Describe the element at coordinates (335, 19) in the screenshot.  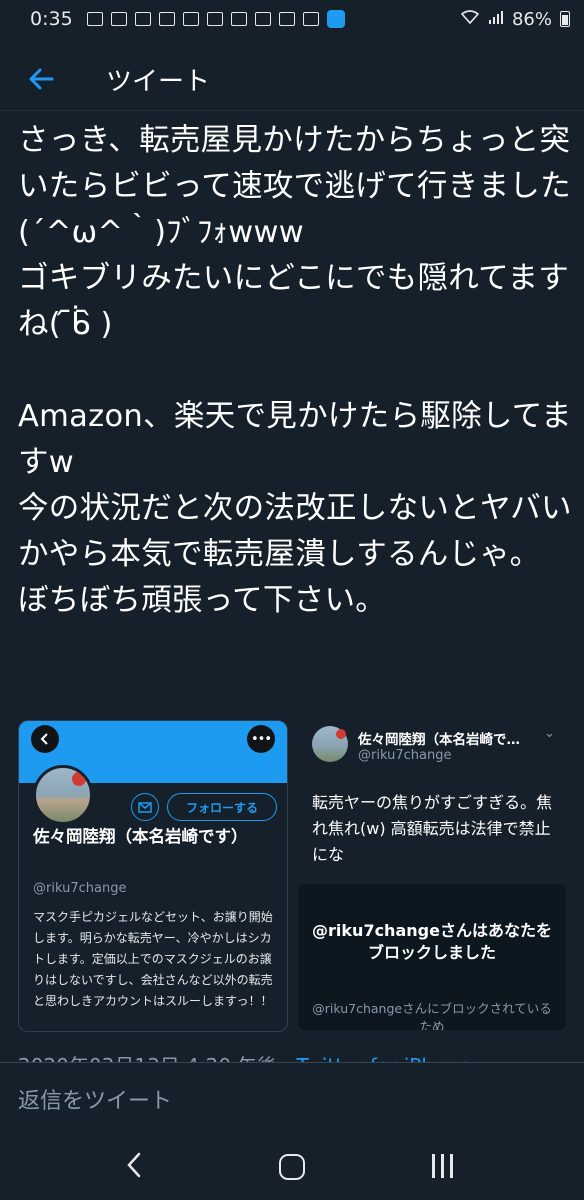
I see `app-badge-icon` at that location.